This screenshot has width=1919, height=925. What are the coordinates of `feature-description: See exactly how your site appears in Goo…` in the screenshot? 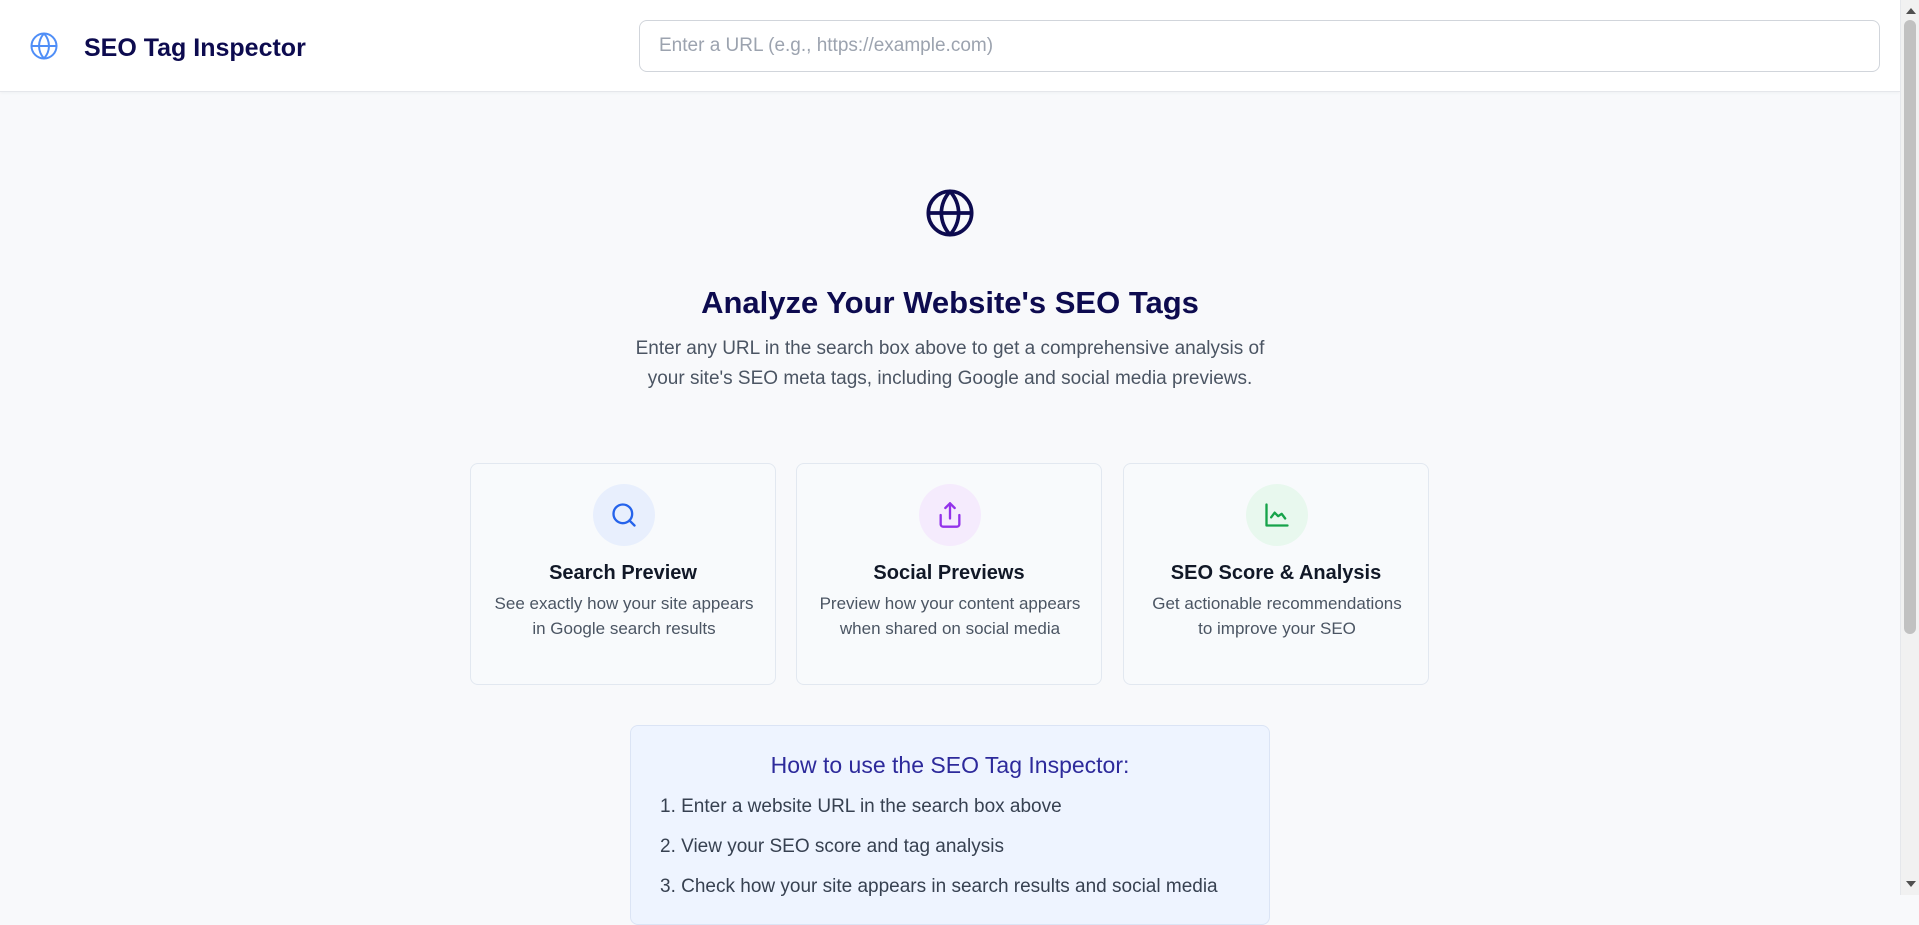 It's located at (624, 616).